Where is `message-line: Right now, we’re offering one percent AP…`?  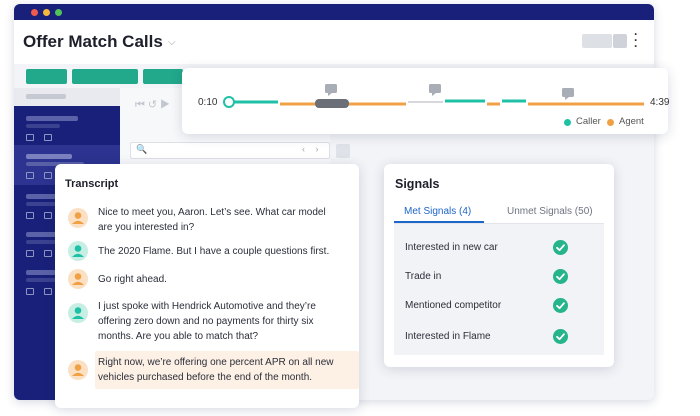
message-line: Right now, we’re offering one percent AP… is located at coordinates (216, 362).